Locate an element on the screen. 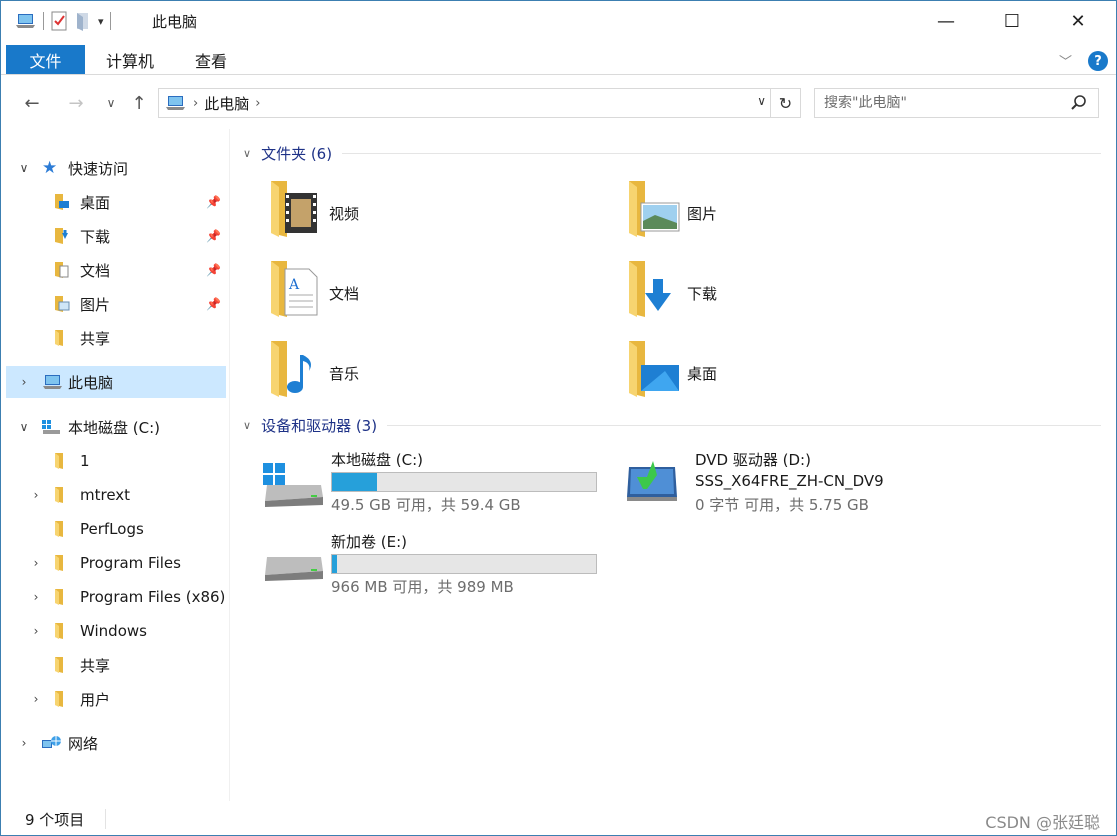  drive-tile-e: 新加卷 (E:) 966 MB 可用，共 989 MB is located at coordinates (441, 566).